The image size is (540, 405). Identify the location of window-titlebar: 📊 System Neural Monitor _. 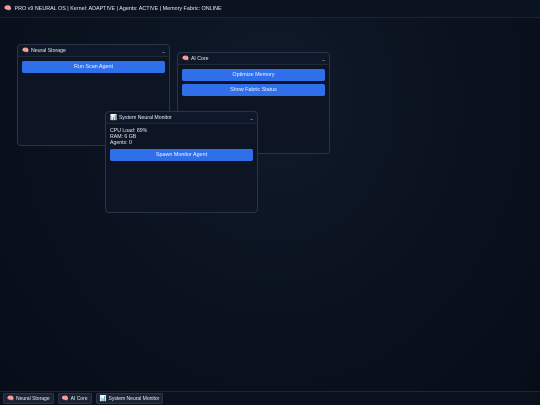
(181, 118).